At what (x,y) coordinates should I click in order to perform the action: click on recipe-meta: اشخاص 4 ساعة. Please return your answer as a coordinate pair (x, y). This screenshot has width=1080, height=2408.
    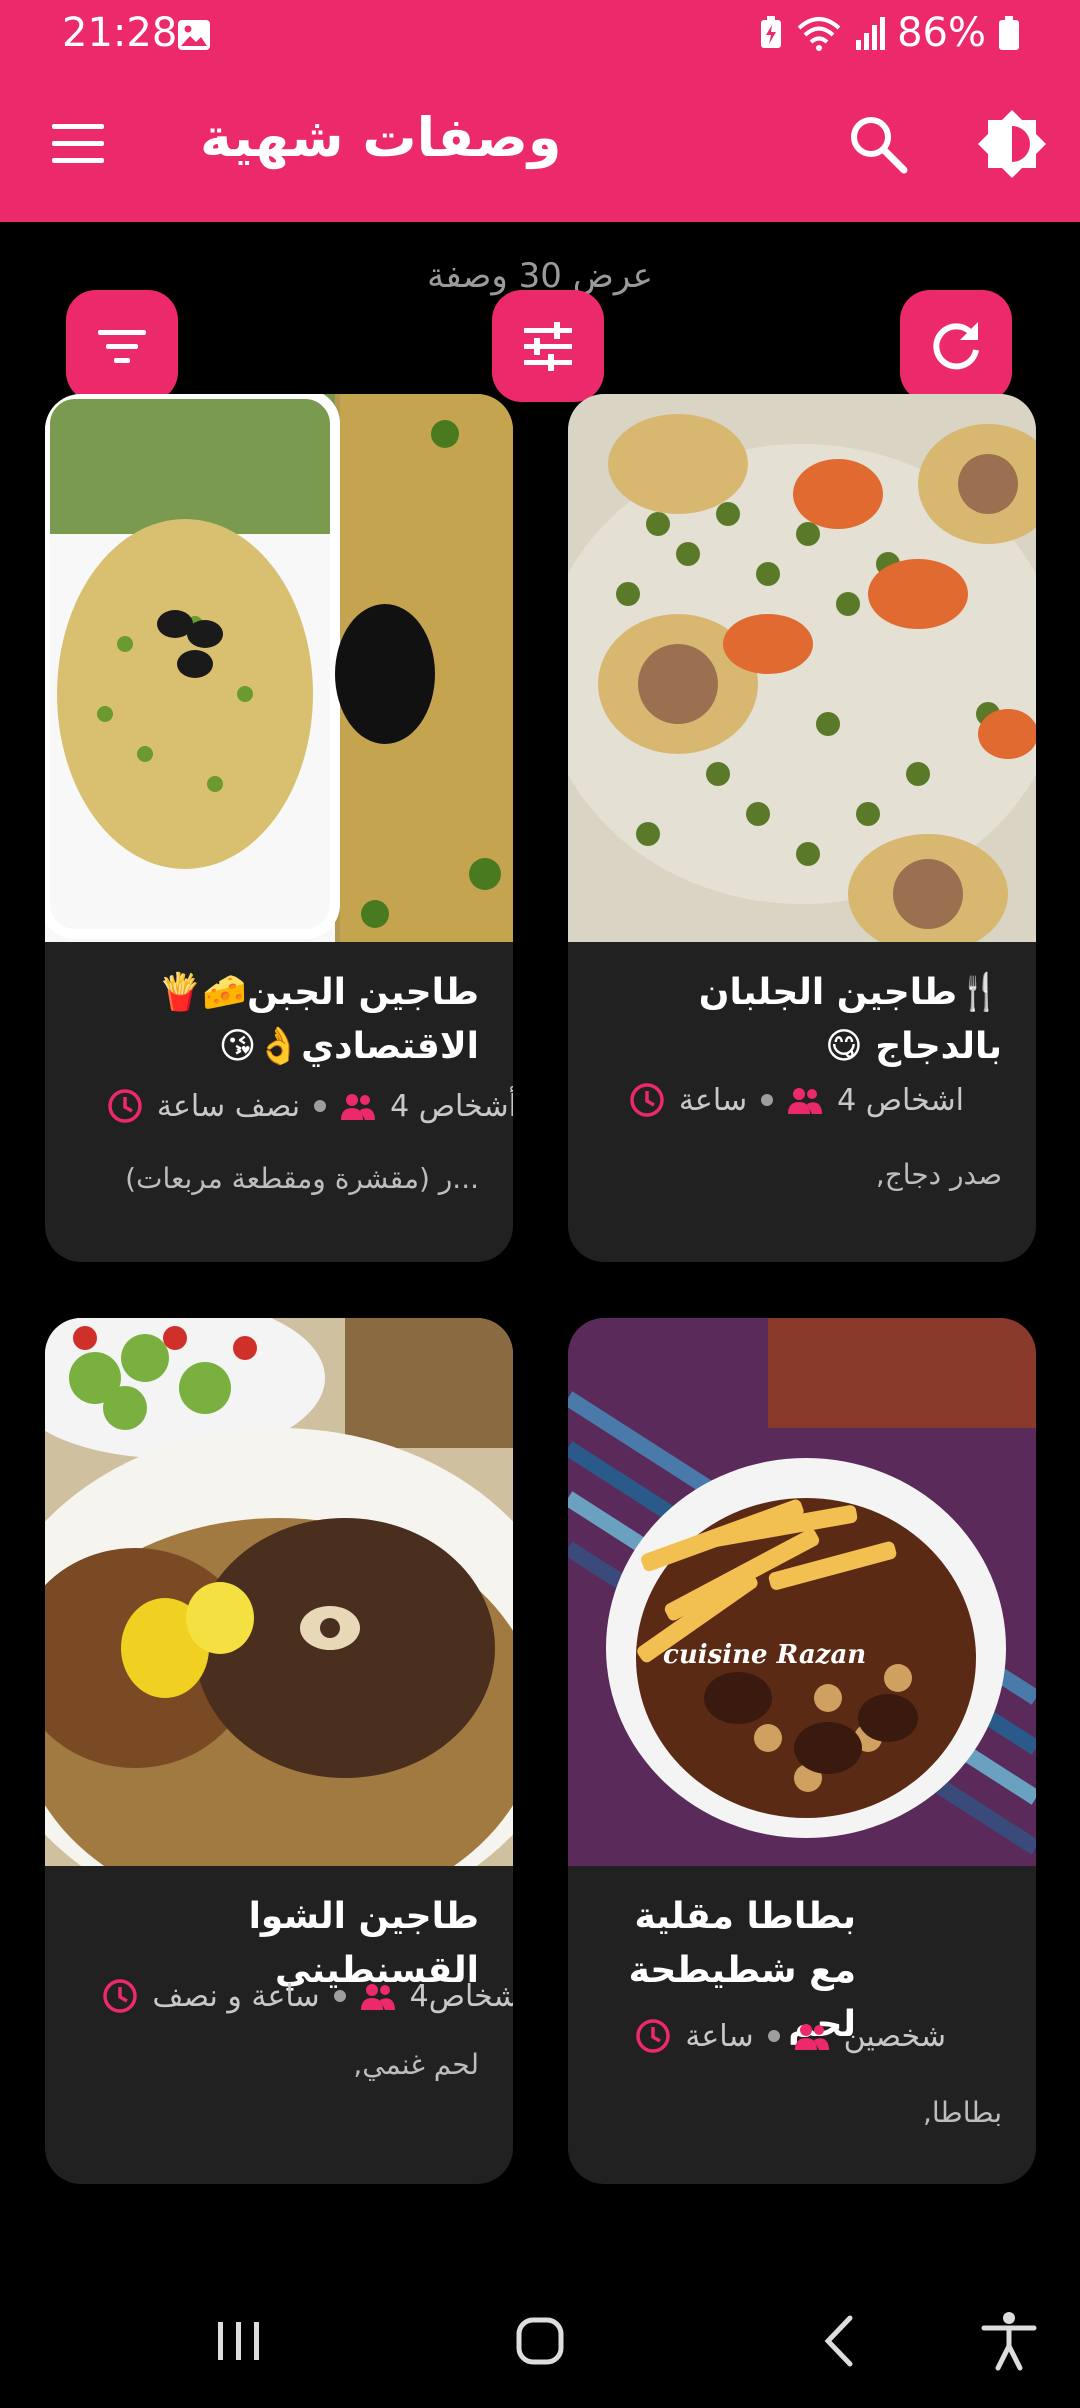
    Looking at the image, I should click on (796, 1100).